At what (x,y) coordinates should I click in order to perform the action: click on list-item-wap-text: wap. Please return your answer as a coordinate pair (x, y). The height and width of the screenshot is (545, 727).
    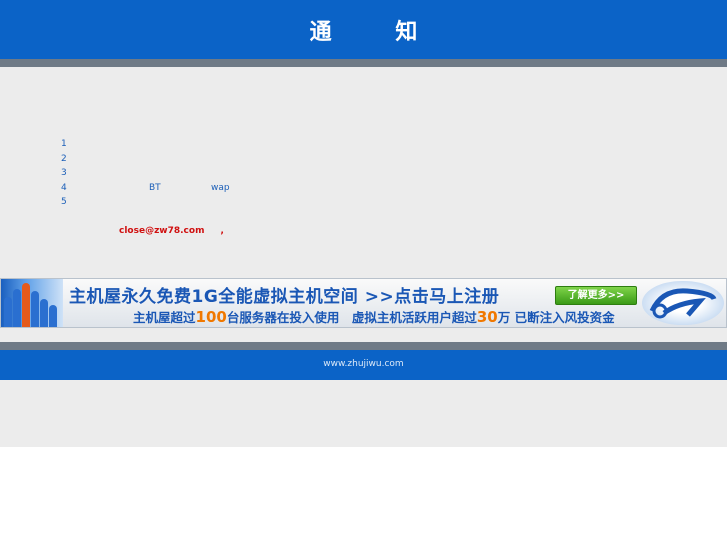
    Looking at the image, I should click on (220, 187).